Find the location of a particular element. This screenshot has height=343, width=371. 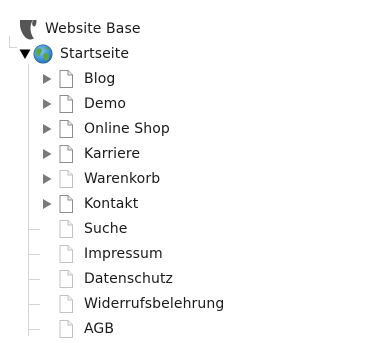

tree-connector-impressum is located at coordinates (34, 254).